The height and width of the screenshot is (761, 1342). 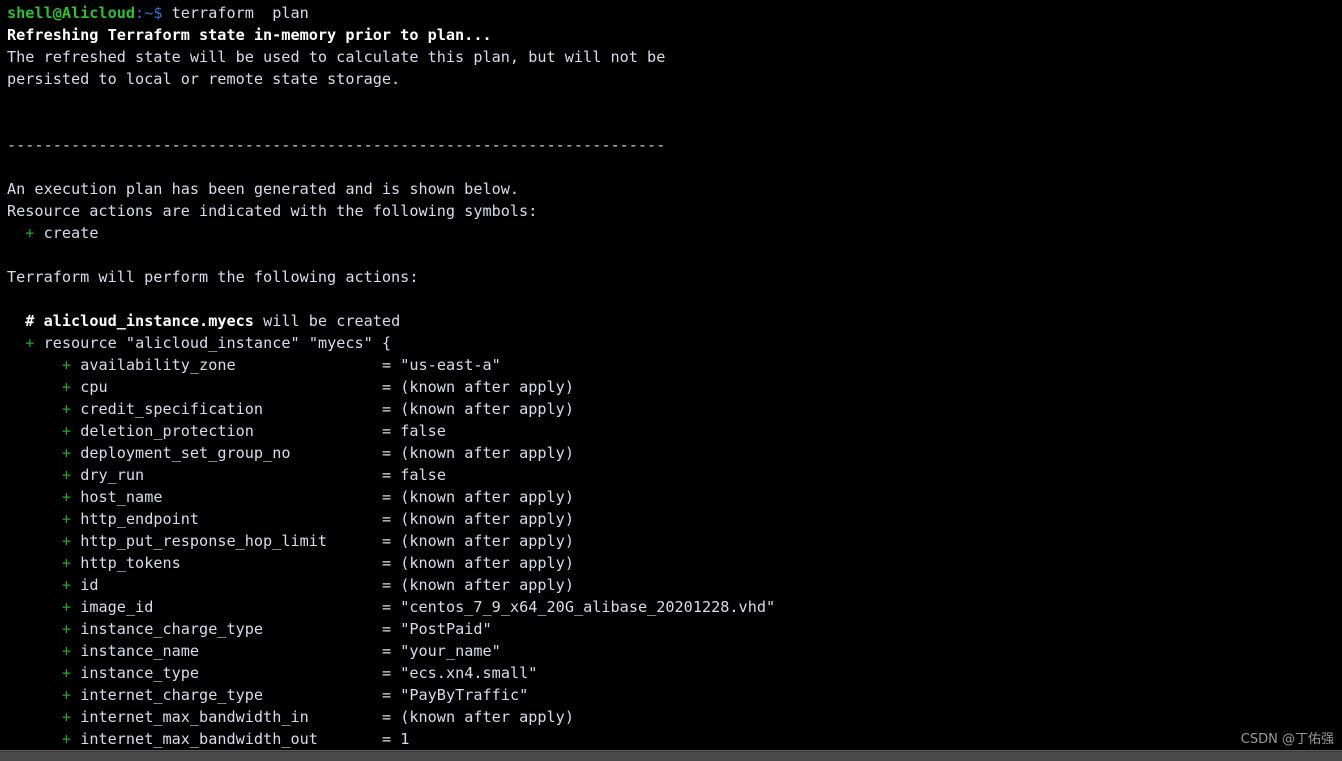 What do you see at coordinates (674, 629) in the screenshot?
I see `attribute-line: + instance_charge_type = "PostPaid"` at bounding box center [674, 629].